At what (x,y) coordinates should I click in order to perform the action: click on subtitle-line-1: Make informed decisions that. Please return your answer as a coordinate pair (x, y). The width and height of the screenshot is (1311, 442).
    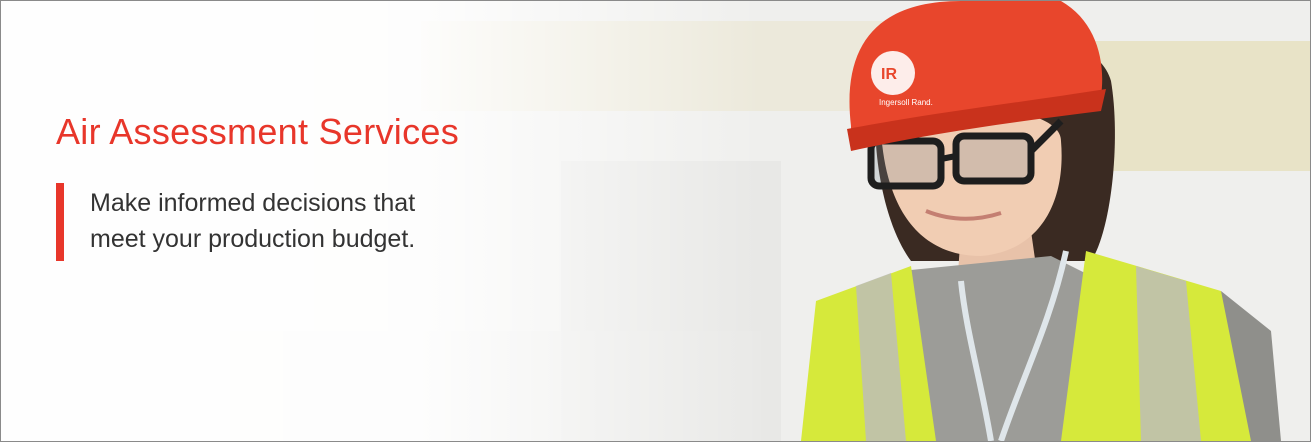
    Looking at the image, I should click on (253, 203).